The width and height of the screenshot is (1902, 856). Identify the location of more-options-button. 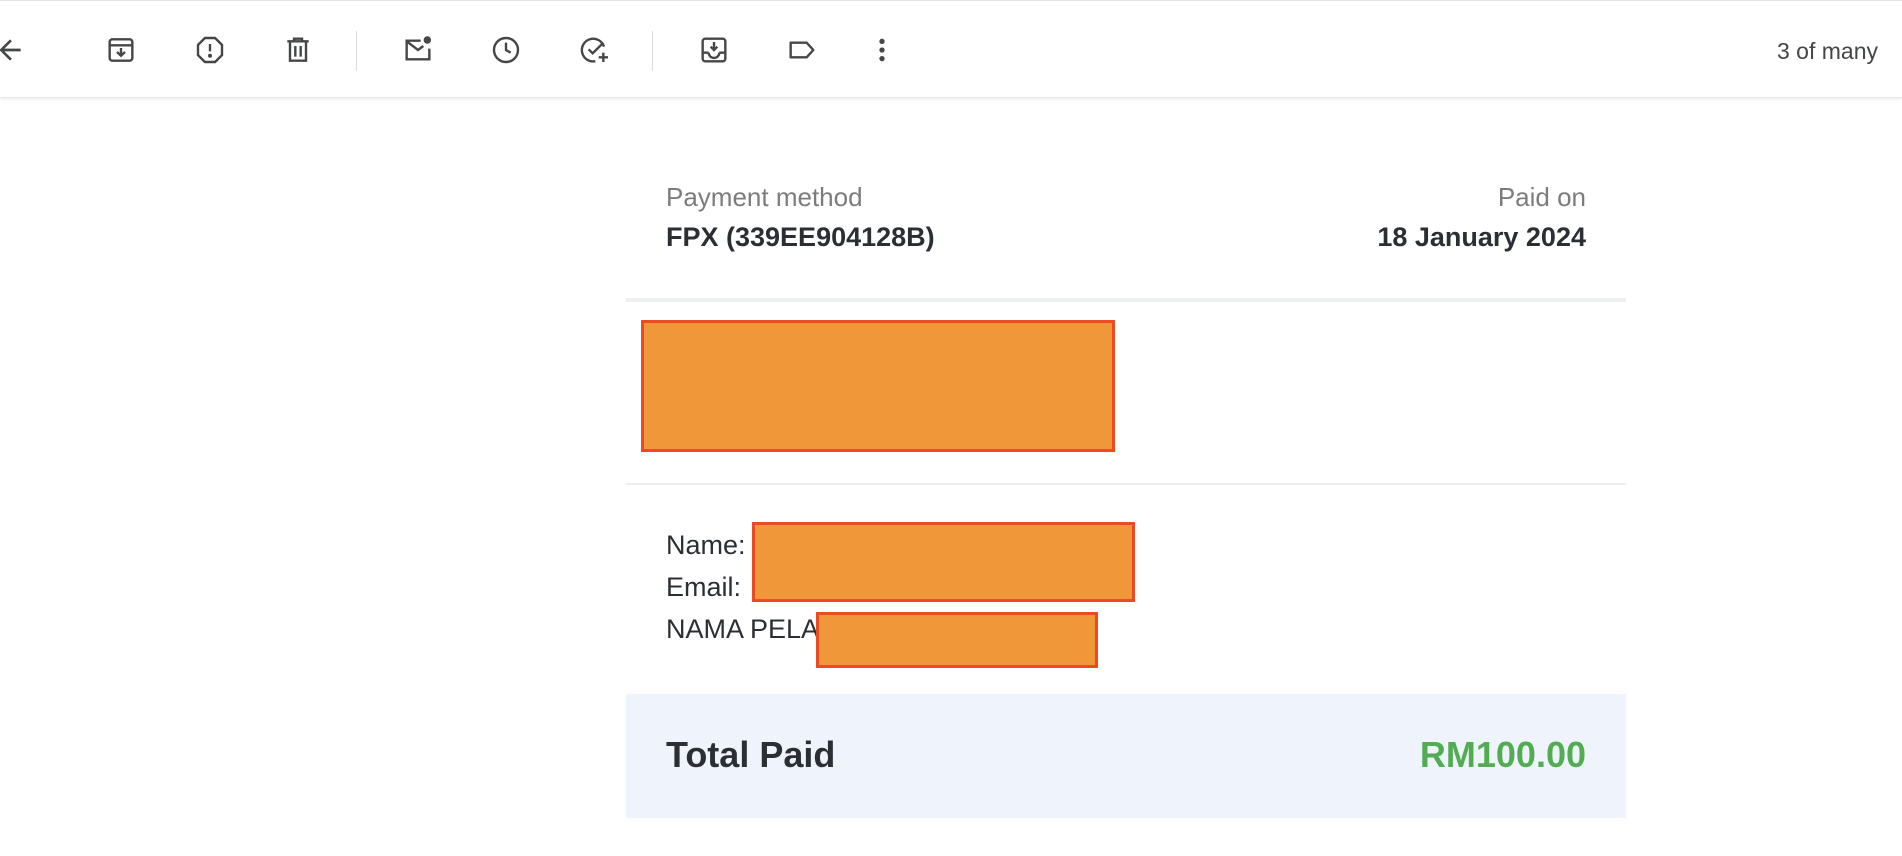
(882, 50).